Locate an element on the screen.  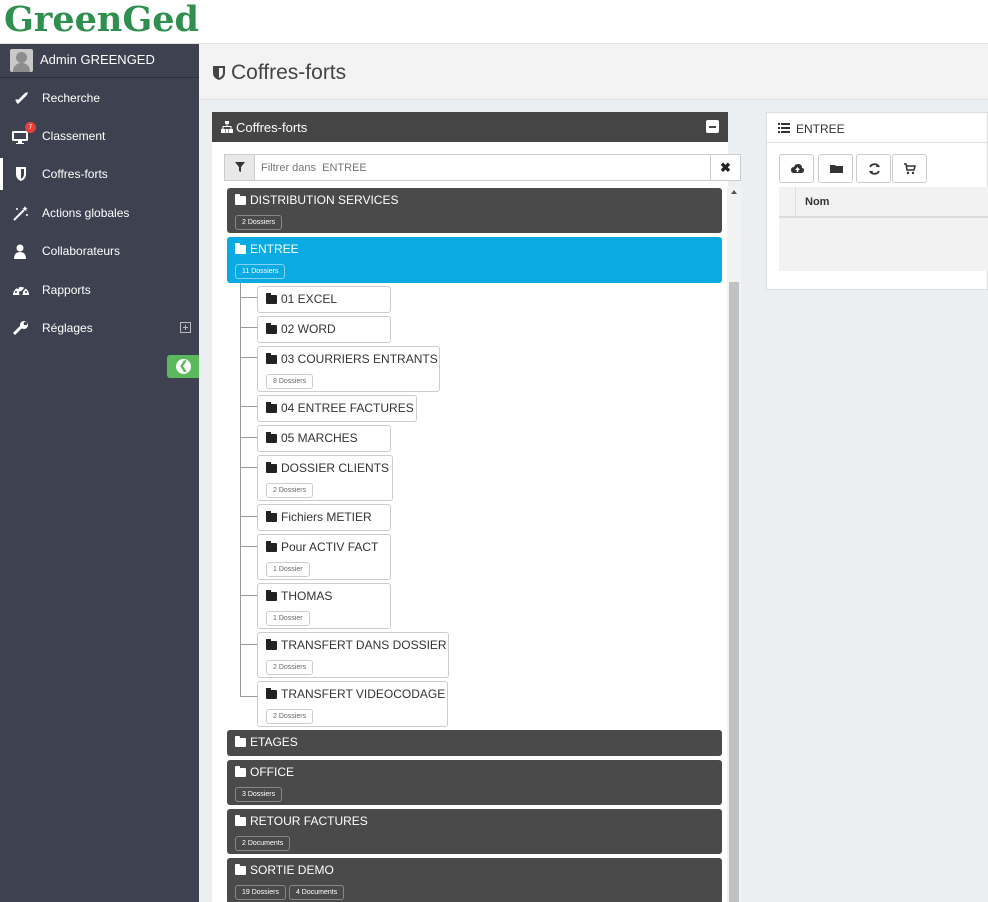
shield-icon is located at coordinates (219, 73).